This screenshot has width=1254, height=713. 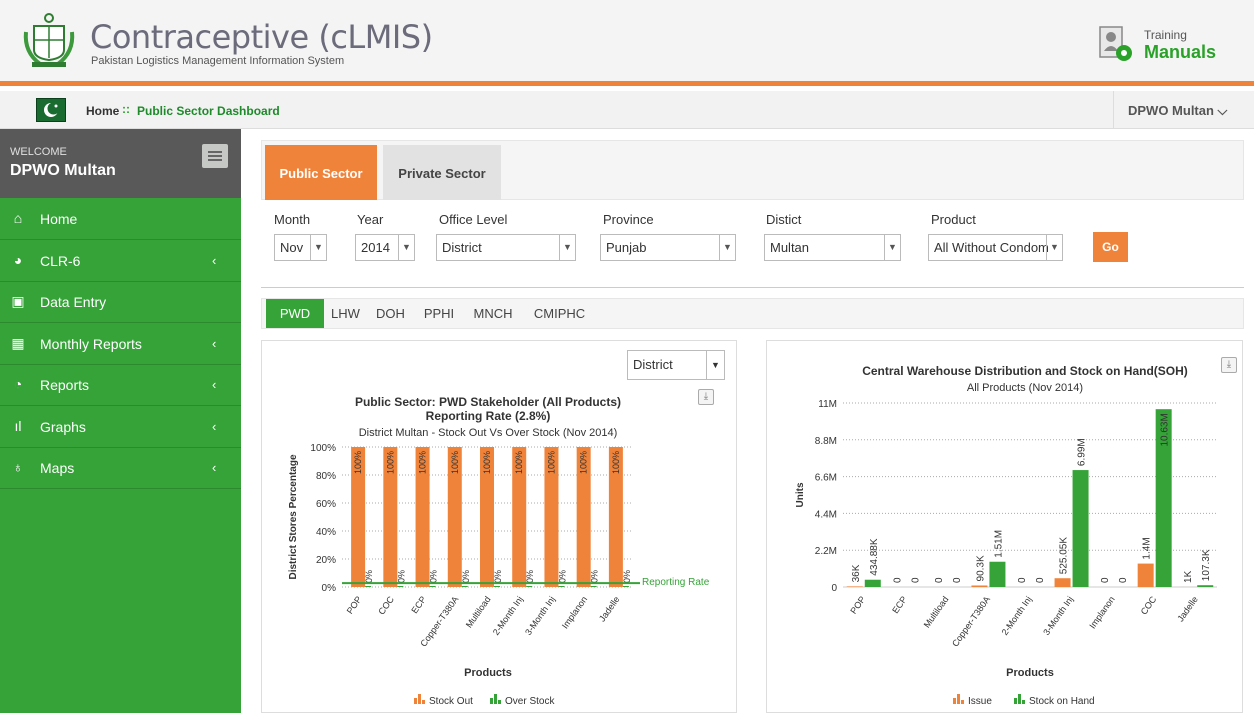 I want to click on y-tick-label: 20%, so click(x=326, y=560).